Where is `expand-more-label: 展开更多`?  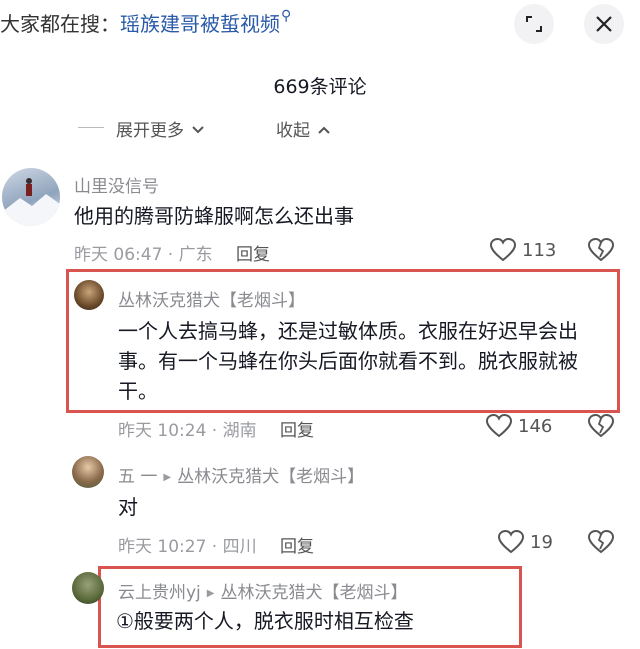 expand-more-label: 展开更多 is located at coordinates (150, 131).